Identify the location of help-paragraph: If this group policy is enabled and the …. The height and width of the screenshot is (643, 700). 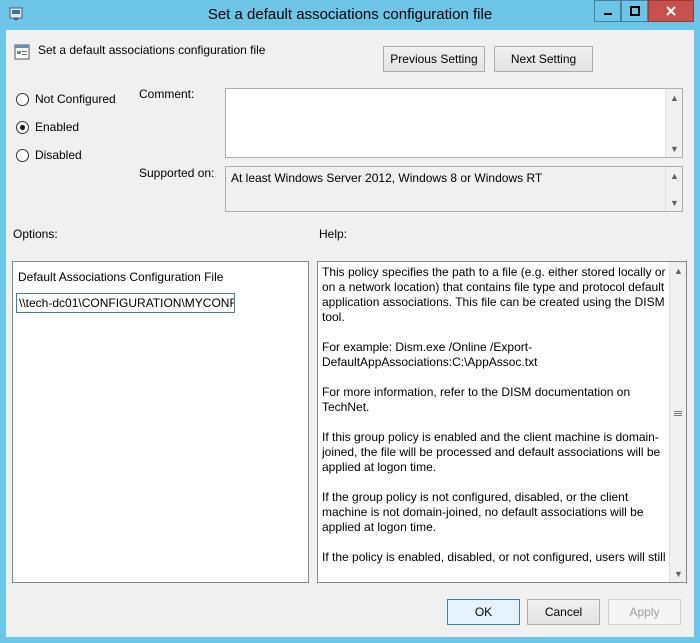
(491, 452).